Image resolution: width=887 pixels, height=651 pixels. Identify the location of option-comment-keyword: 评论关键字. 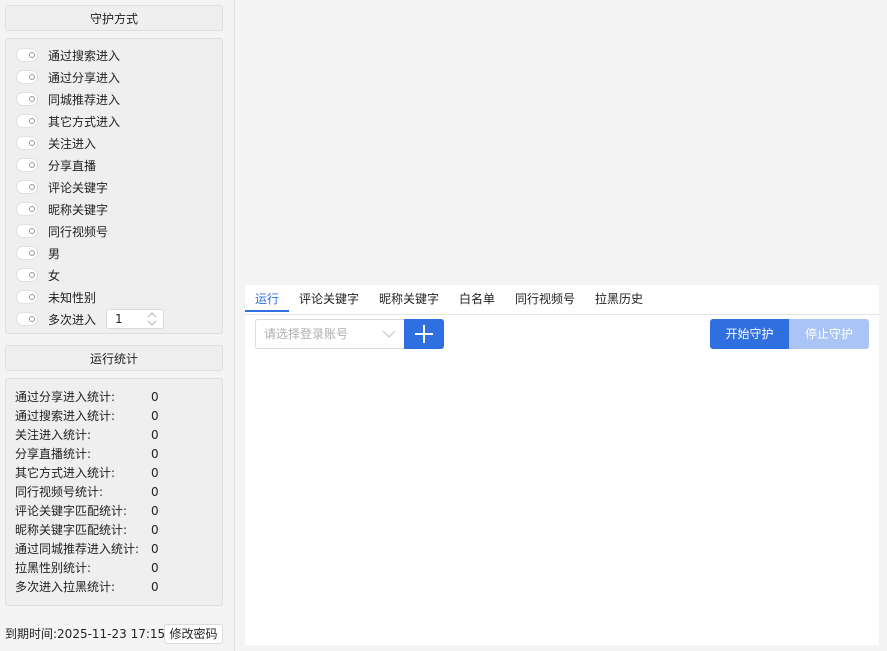
(62, 187).